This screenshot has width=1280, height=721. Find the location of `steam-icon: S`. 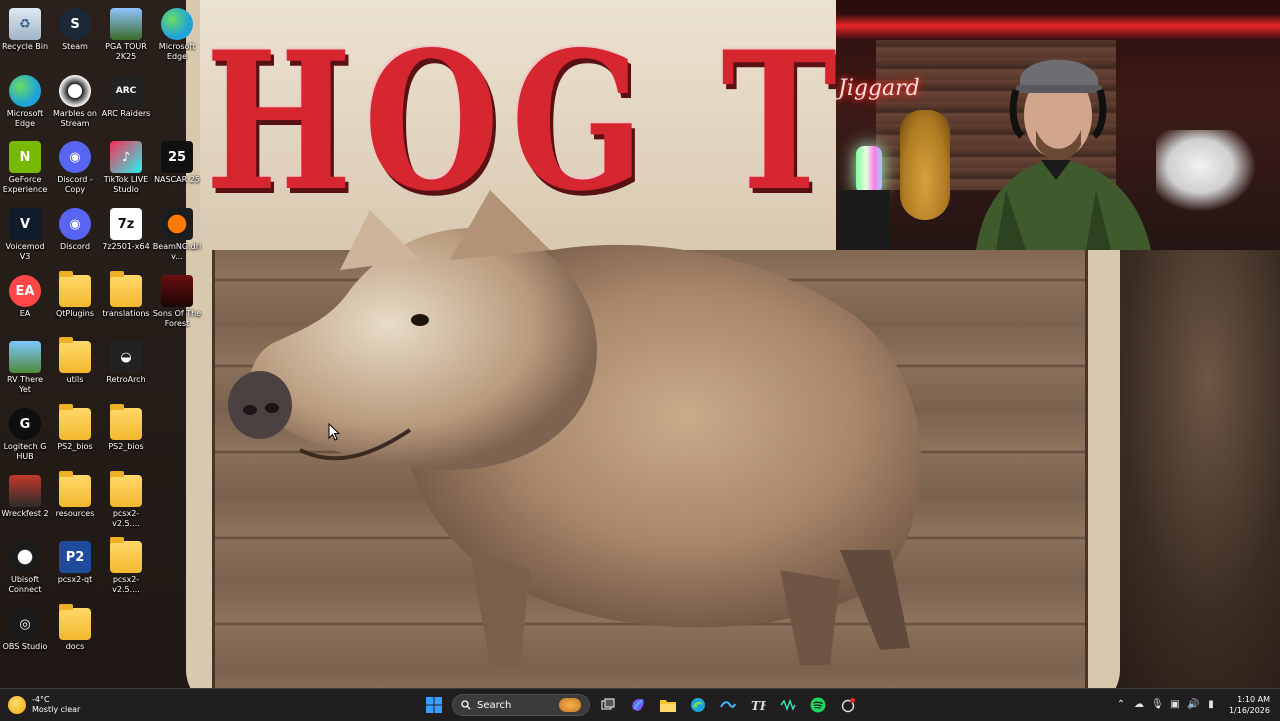

steam-icon: S is located at coordinates (75, 24).